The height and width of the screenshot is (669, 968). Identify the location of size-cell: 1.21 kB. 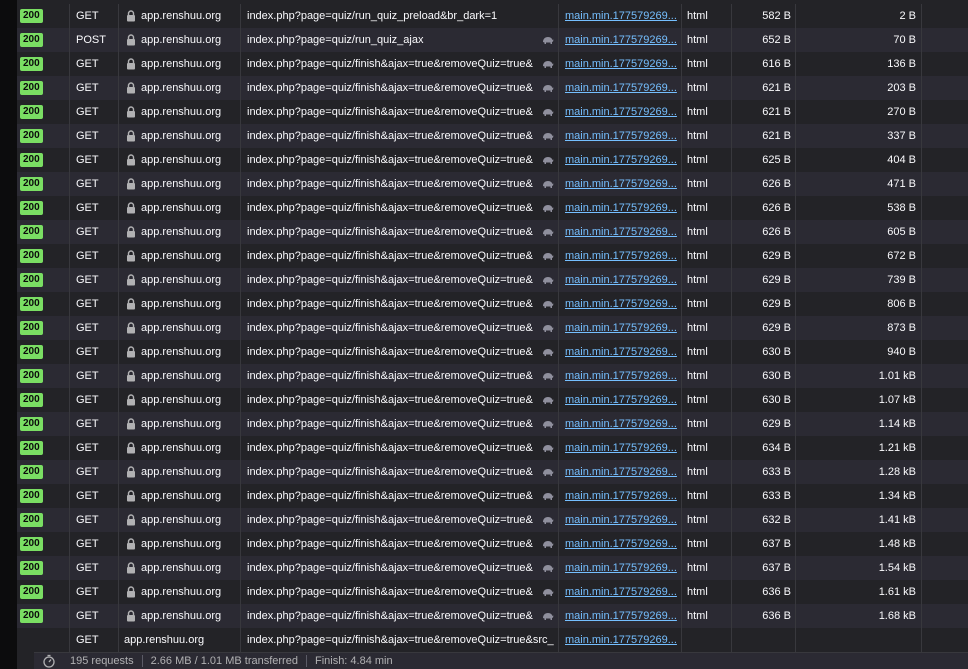
(859, 448).